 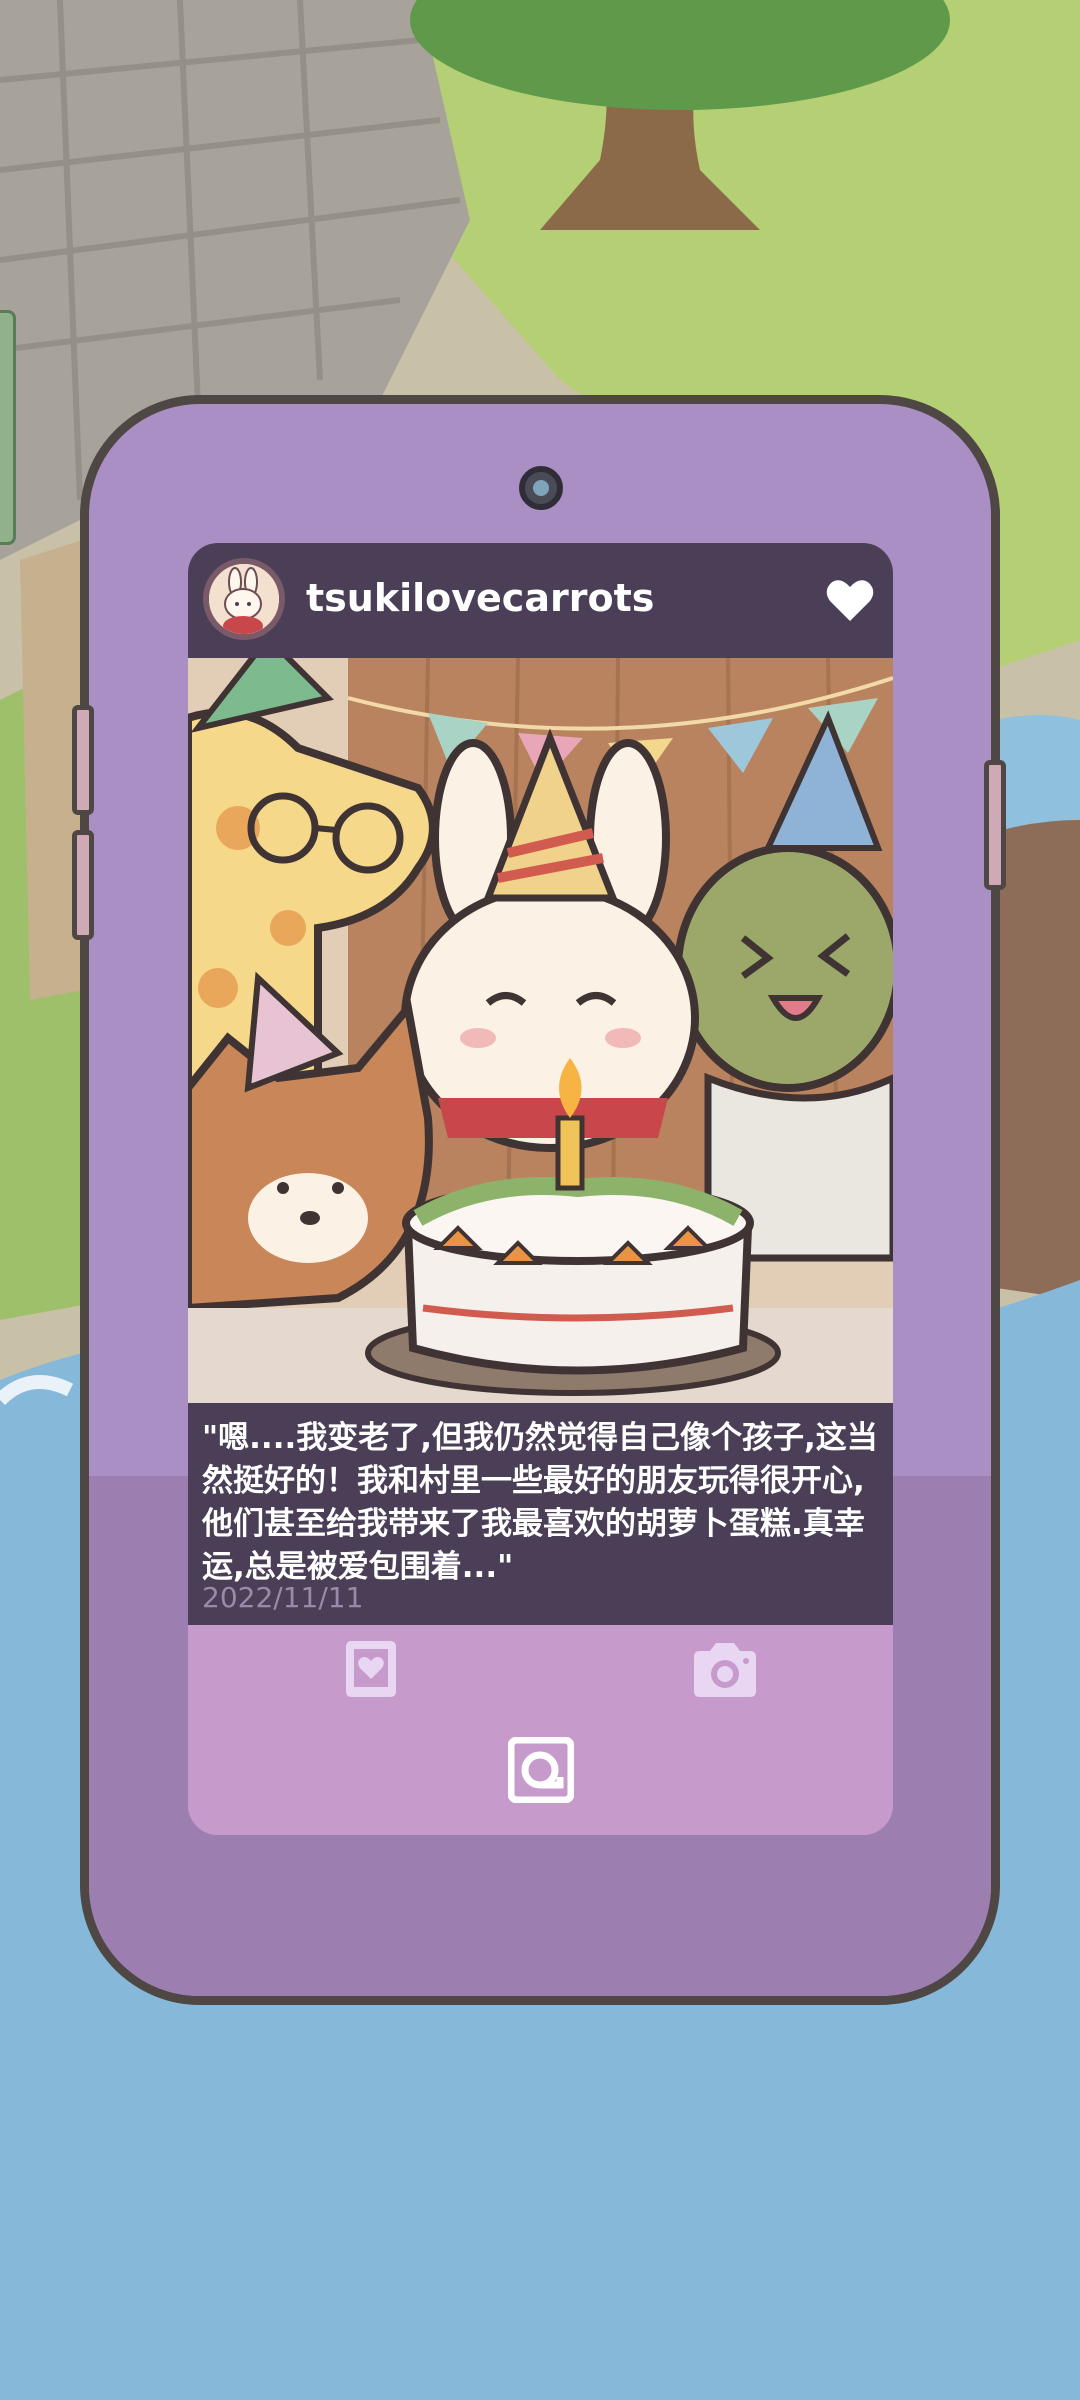 I want to click on phone-side-button-top, so click(x=83, y=760).